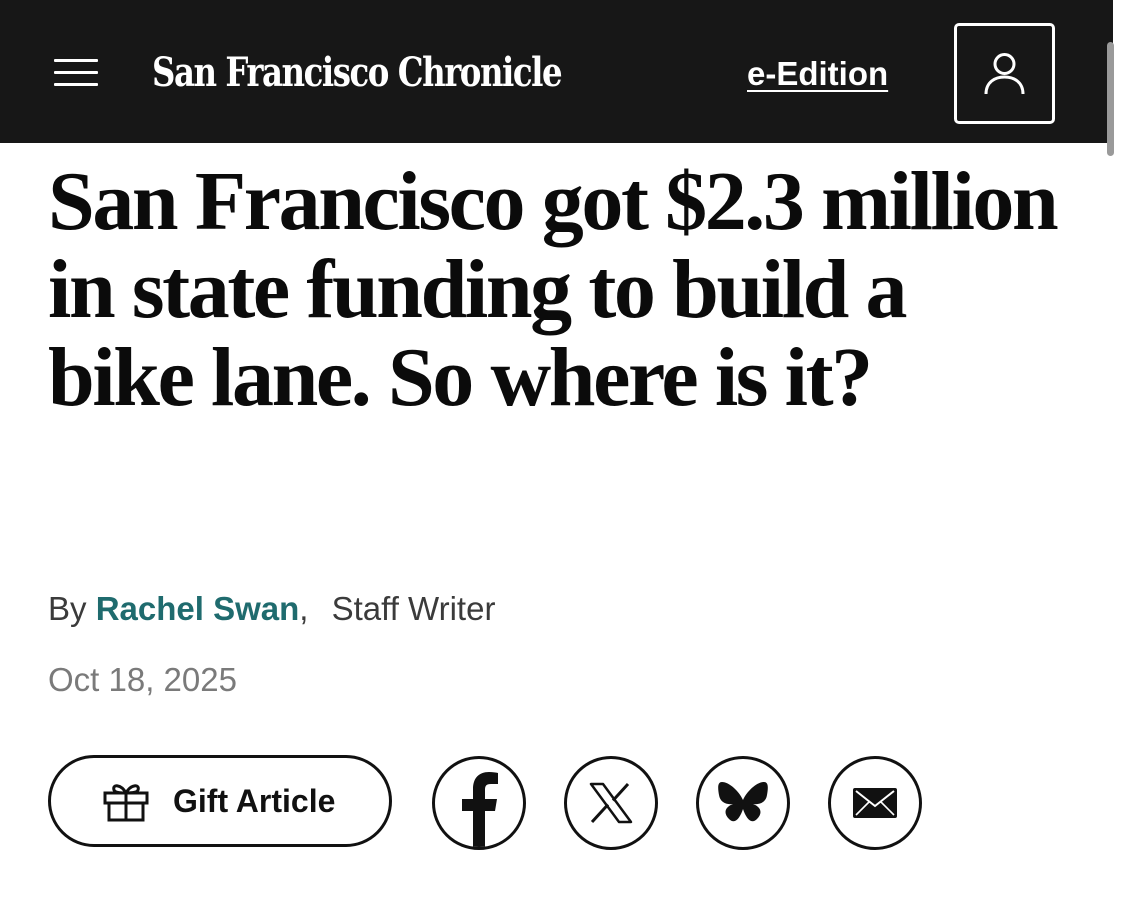  I want to click on share-email-button, so click(875, 803).